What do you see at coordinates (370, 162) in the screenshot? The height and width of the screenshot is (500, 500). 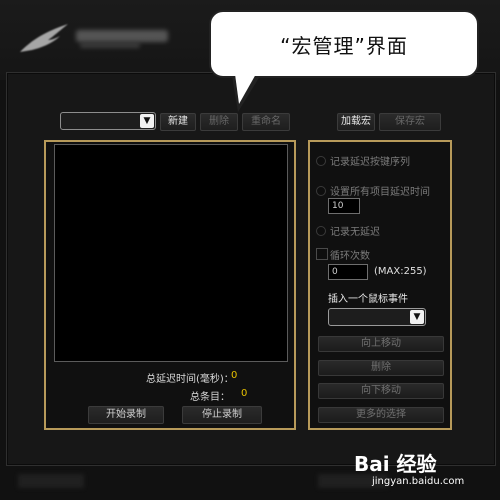 I see `record-delay-label: 记录延迟按键序列` at bounding box center [370, 162].